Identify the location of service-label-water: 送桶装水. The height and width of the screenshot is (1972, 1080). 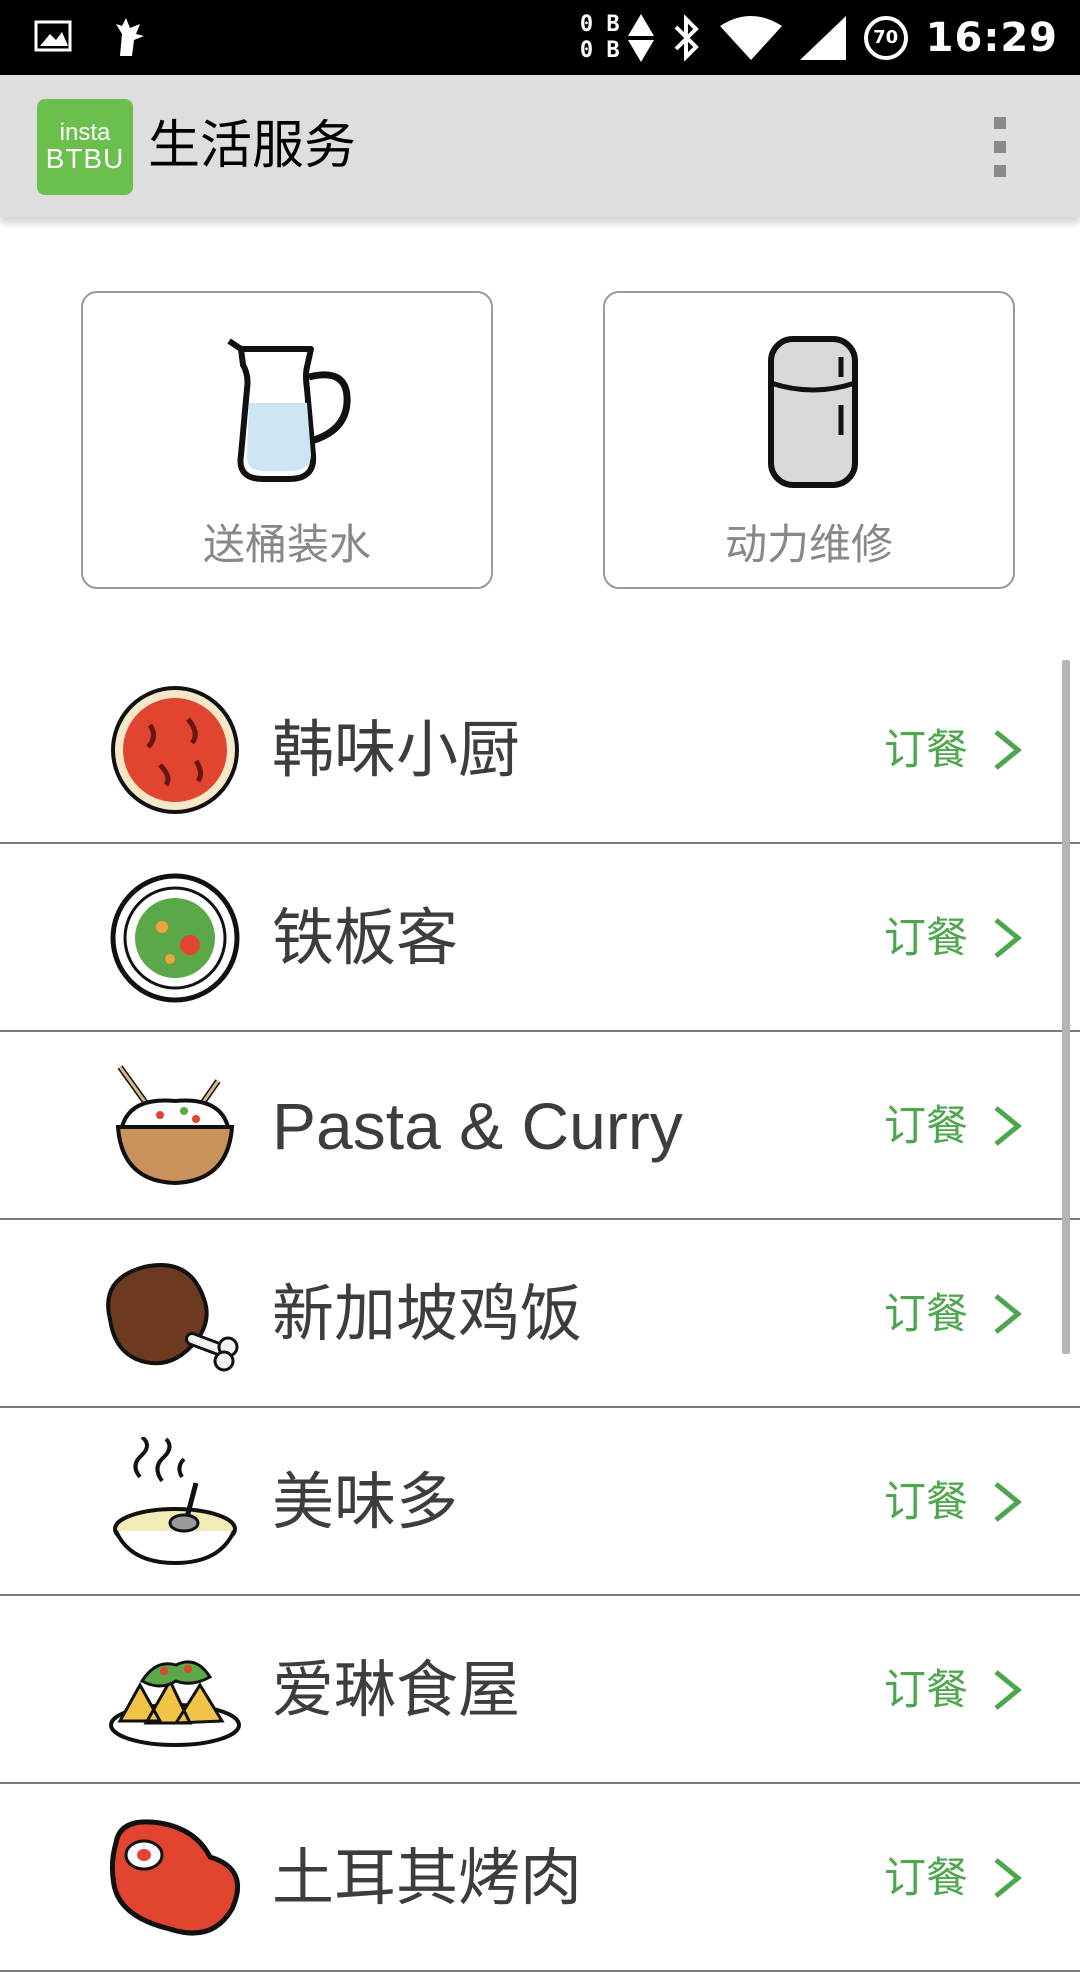
(286, 544).